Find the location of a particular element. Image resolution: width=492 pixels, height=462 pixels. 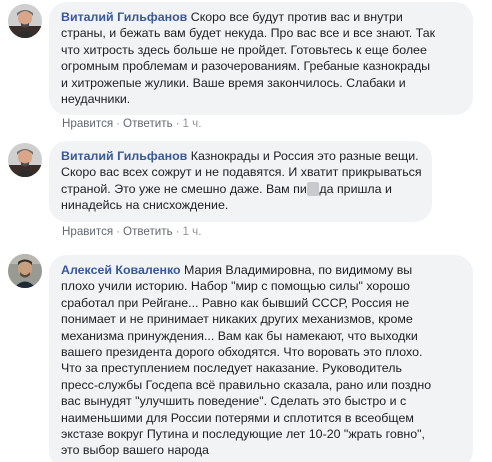

comment-author: Алексей Коваленко is located at coordinates (121, 270).